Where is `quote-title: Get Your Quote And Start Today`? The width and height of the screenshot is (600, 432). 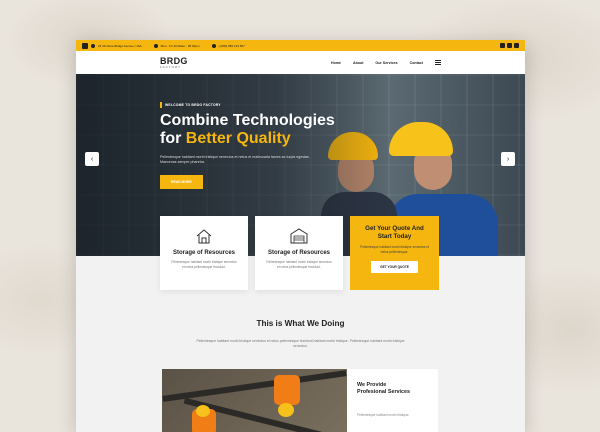
quote-title: Get Your Quote And Start Today is located at coordinates (394, 233).